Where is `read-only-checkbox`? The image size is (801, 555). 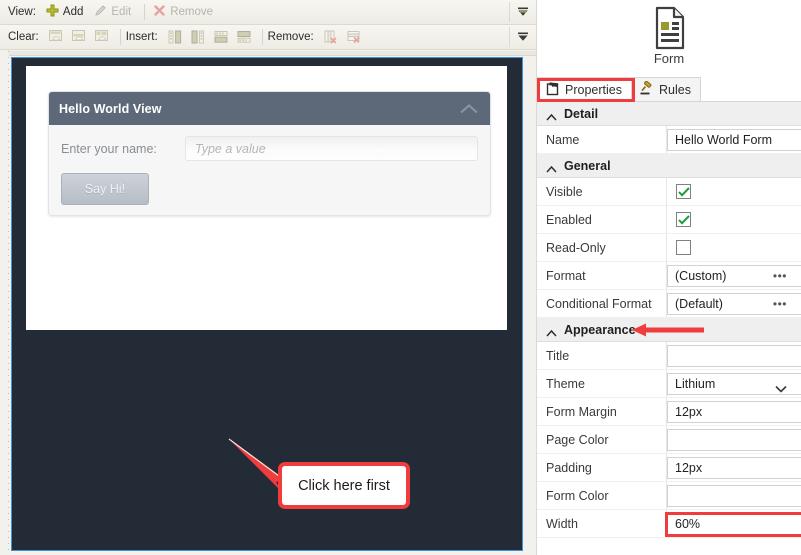
read-only-checkbox is located at coordinates (683, 247).